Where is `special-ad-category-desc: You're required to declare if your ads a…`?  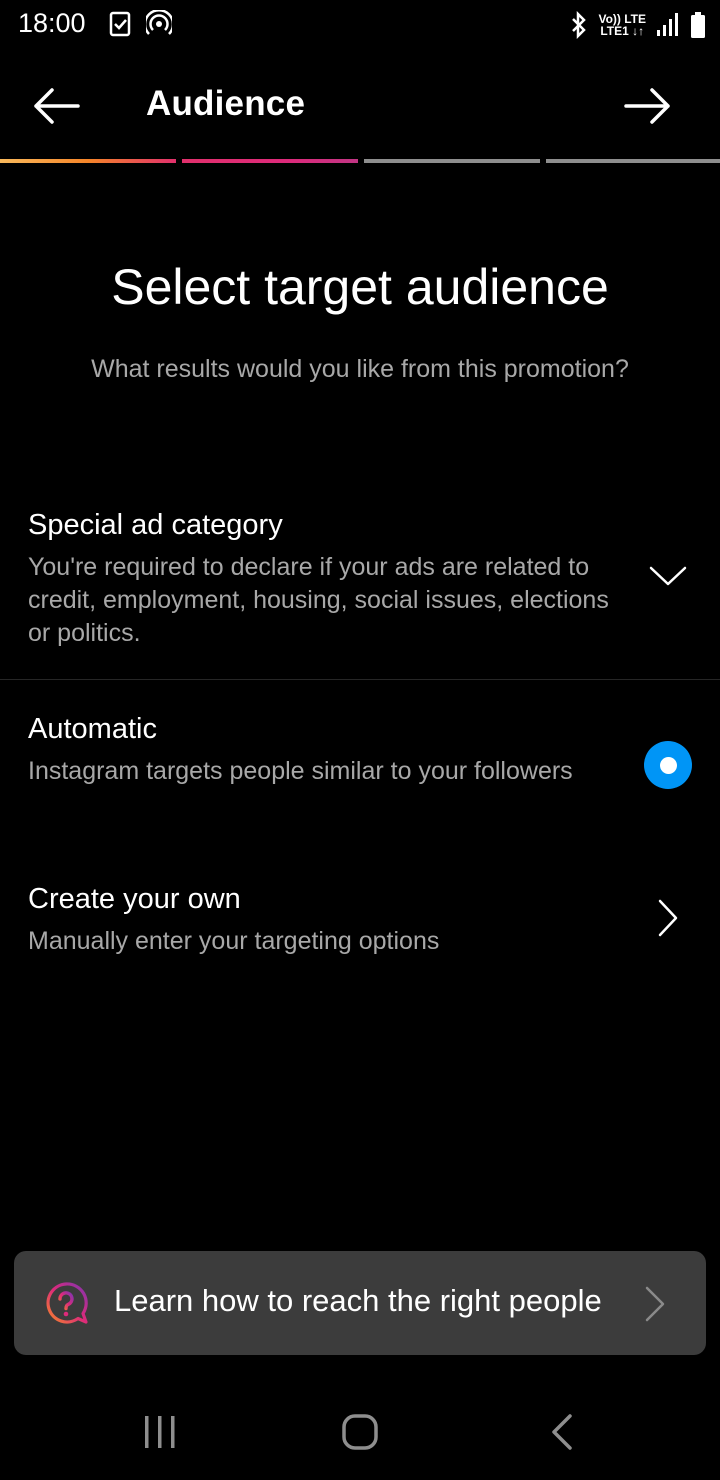
special-ad-category-desc: You're required to declare if your ads a… is located at coordinates (318, 600).